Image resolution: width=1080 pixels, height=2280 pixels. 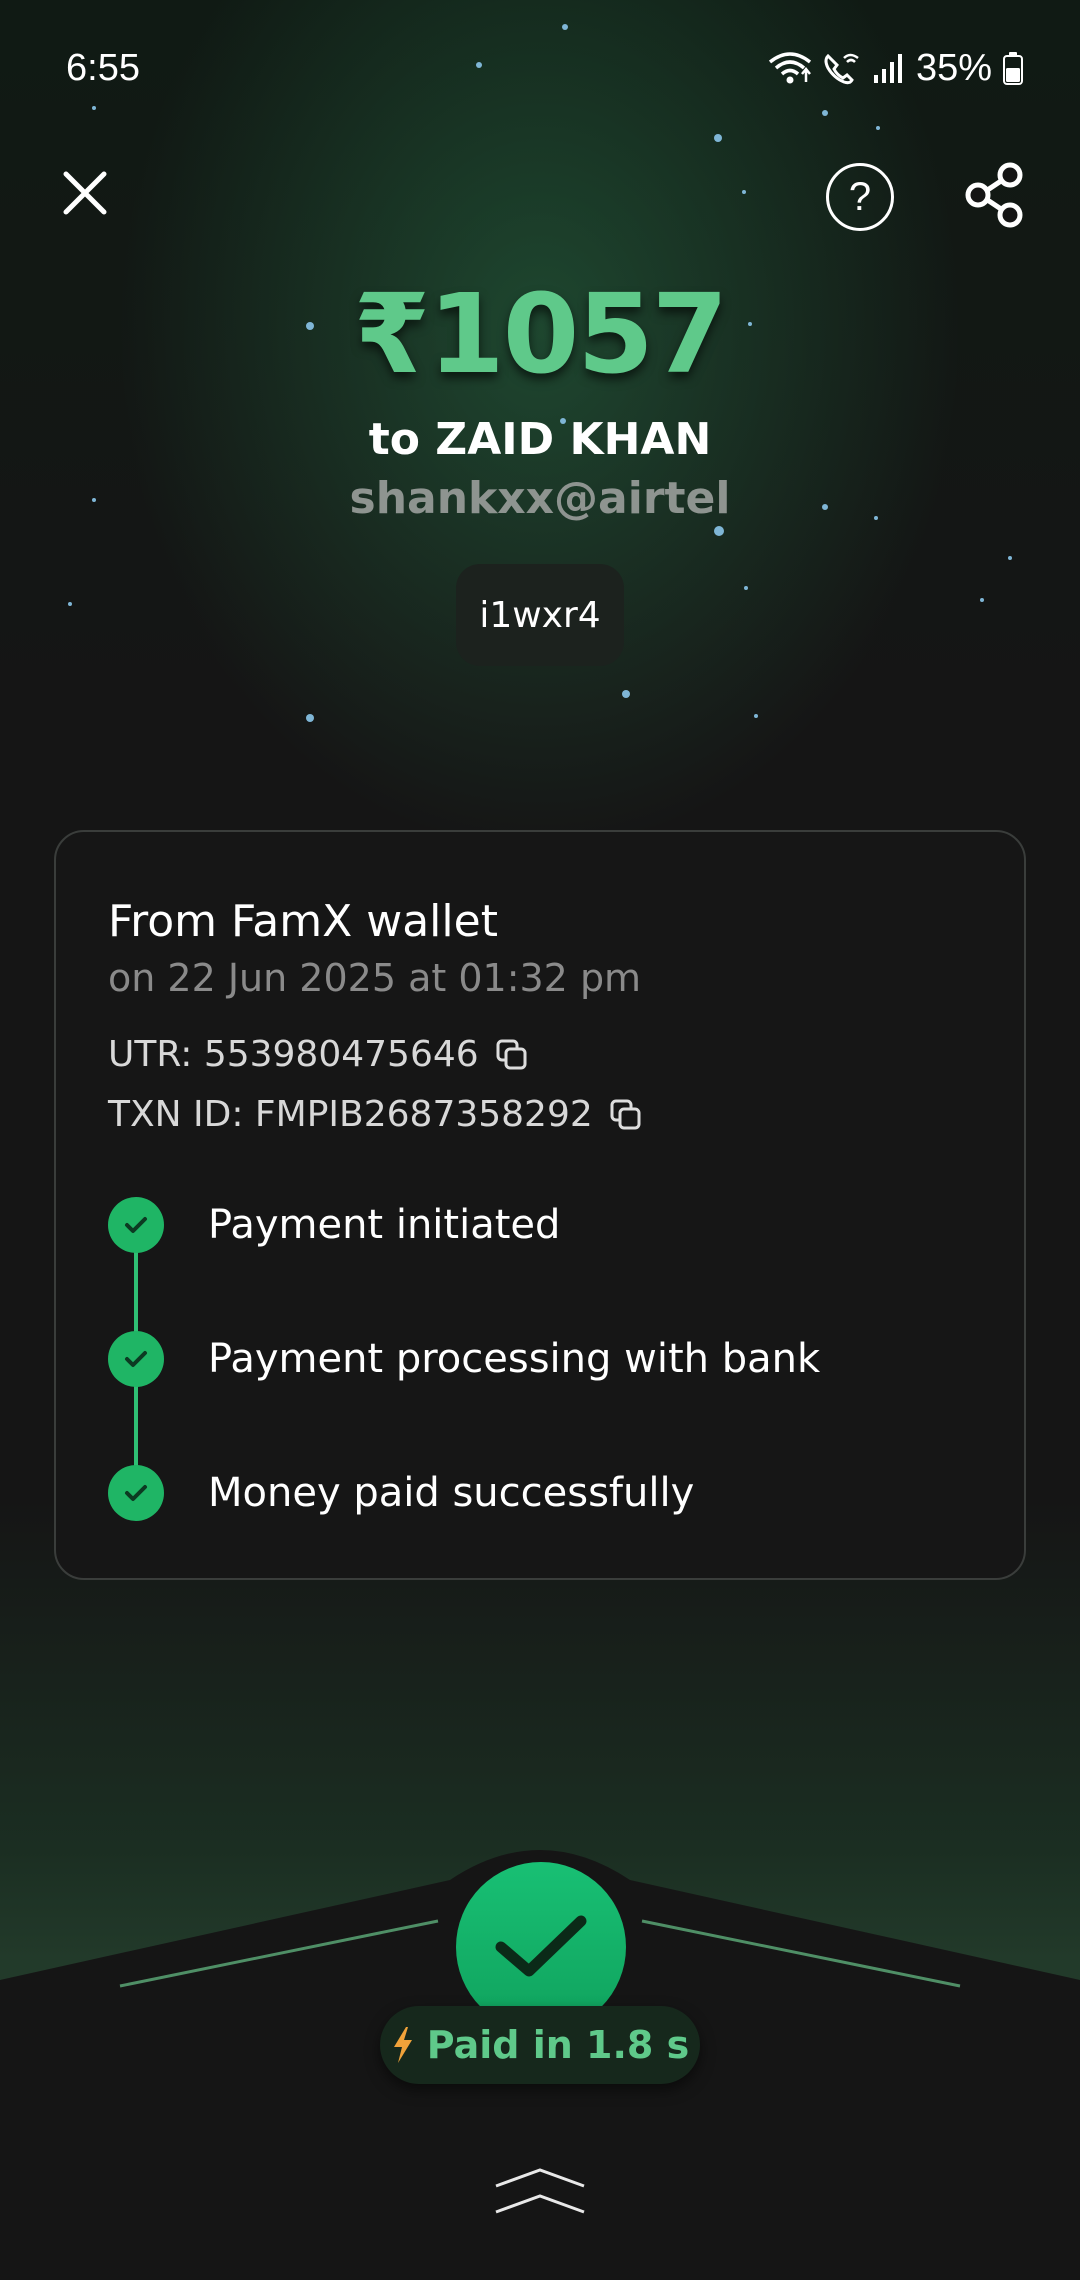 What do you see at coordinates (451, 1493) in the screenshot?
I see `step-label: Money paid successfully` at bounding box center [451, 1493].